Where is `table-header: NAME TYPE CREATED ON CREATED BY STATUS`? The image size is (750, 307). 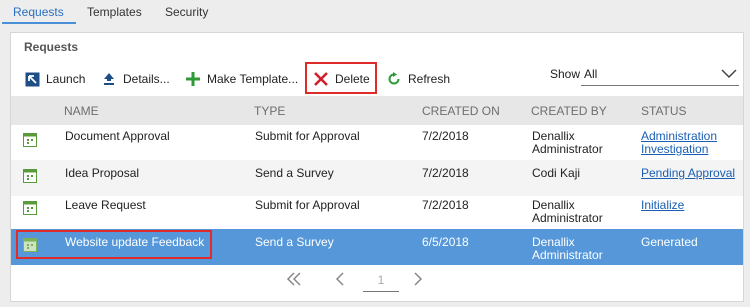 table-header: NAME TYPE CREATED ON CREATED BY STATUS is located at coordinates (377, 110).